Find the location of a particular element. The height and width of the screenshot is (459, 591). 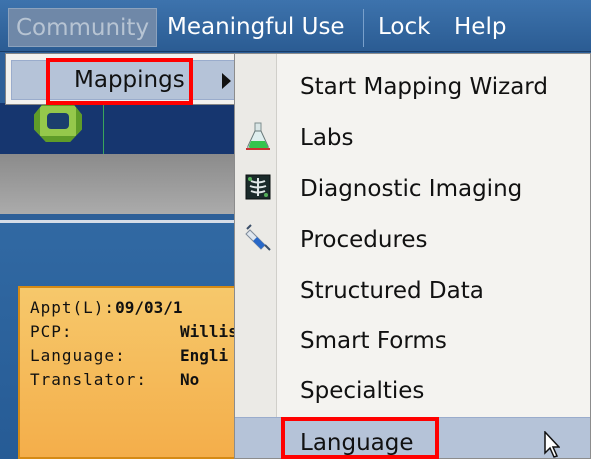

pcp-row: PCP: Willis is located at coordinates (134, 332).